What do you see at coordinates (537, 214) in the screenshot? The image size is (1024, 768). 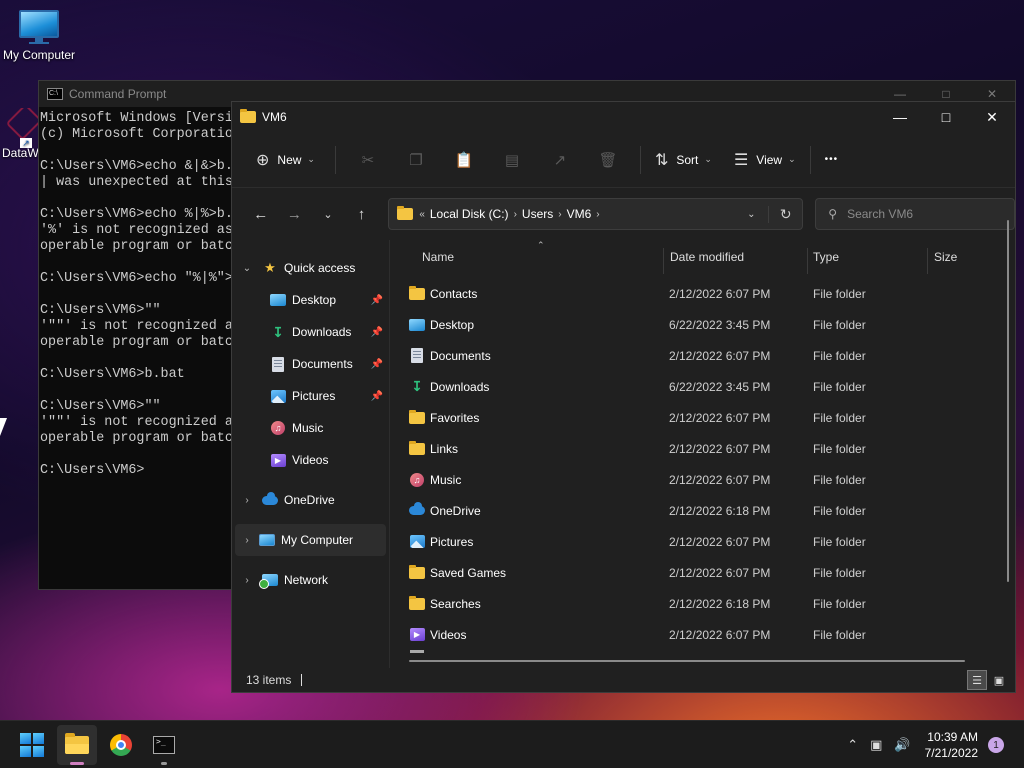 I see `breadcrumb-users: Users` at bounding box center [537, 214].